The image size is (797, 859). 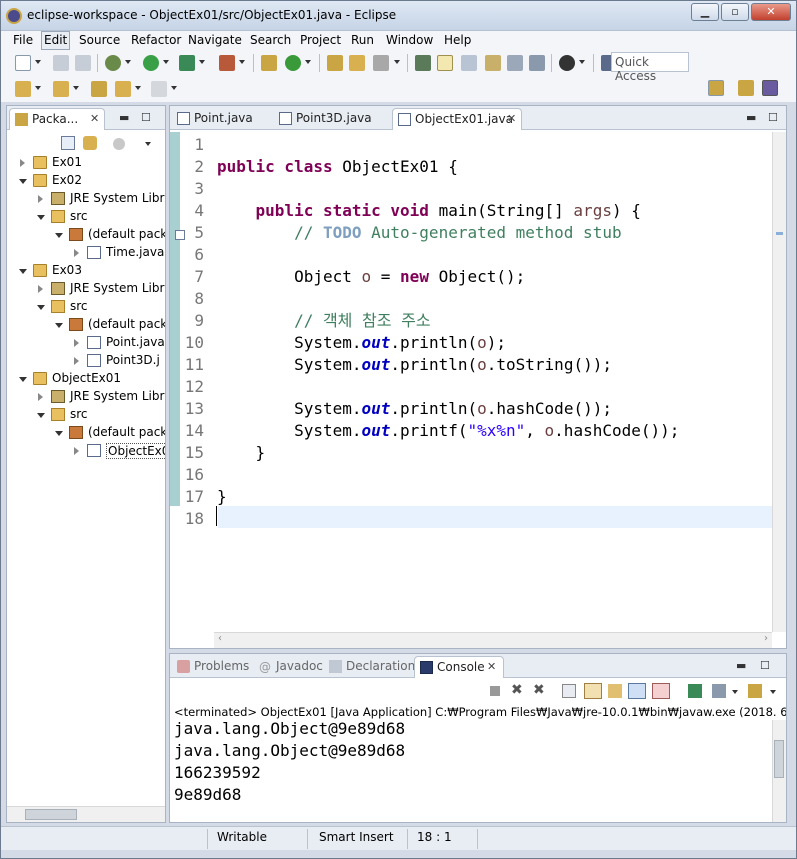 What do you see at coordinates (220, 119) in the screenshot?
I see `tab-point-java: Point.java` at bounding box center [220, 119].